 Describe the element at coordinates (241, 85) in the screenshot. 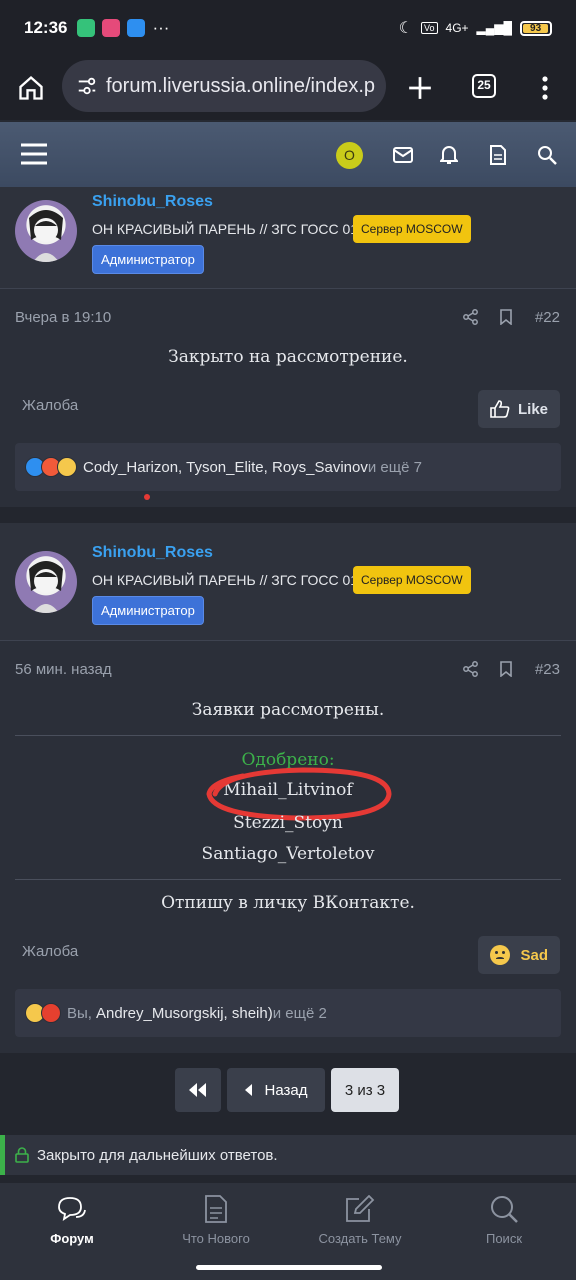

I see `url-text: forum.liverussia.online/index.p` at that location.